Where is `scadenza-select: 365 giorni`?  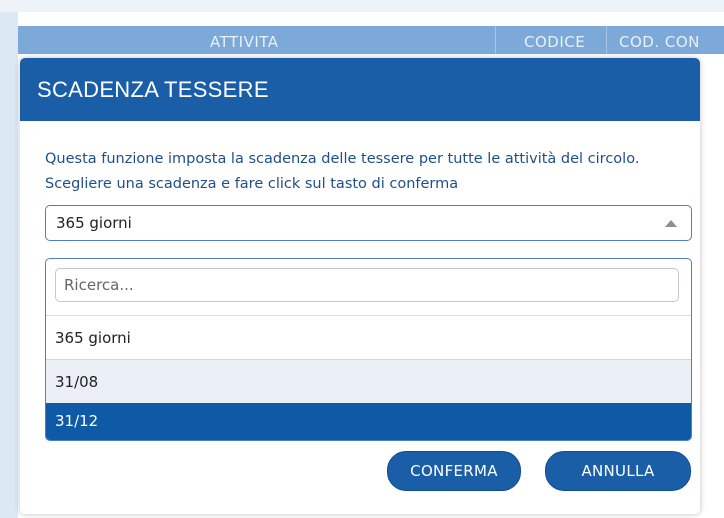 scadenza-select: 365 giorni is located at coordinates (368, 223).